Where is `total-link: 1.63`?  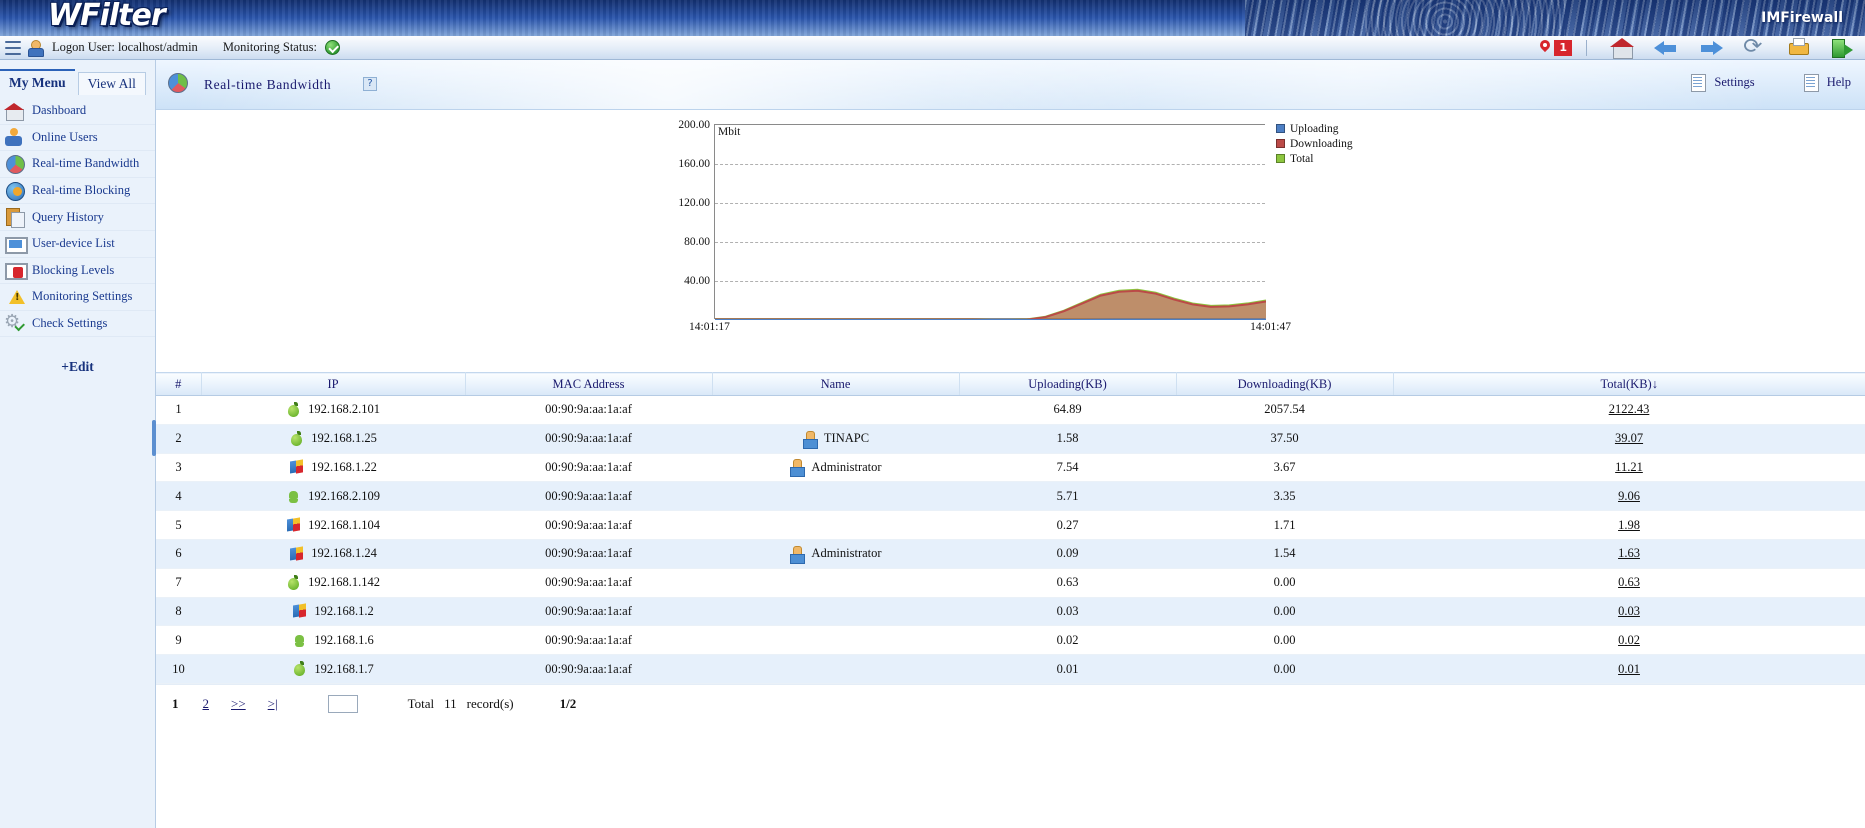 total-link: 1.63 is located at coordinates (1629, 553).